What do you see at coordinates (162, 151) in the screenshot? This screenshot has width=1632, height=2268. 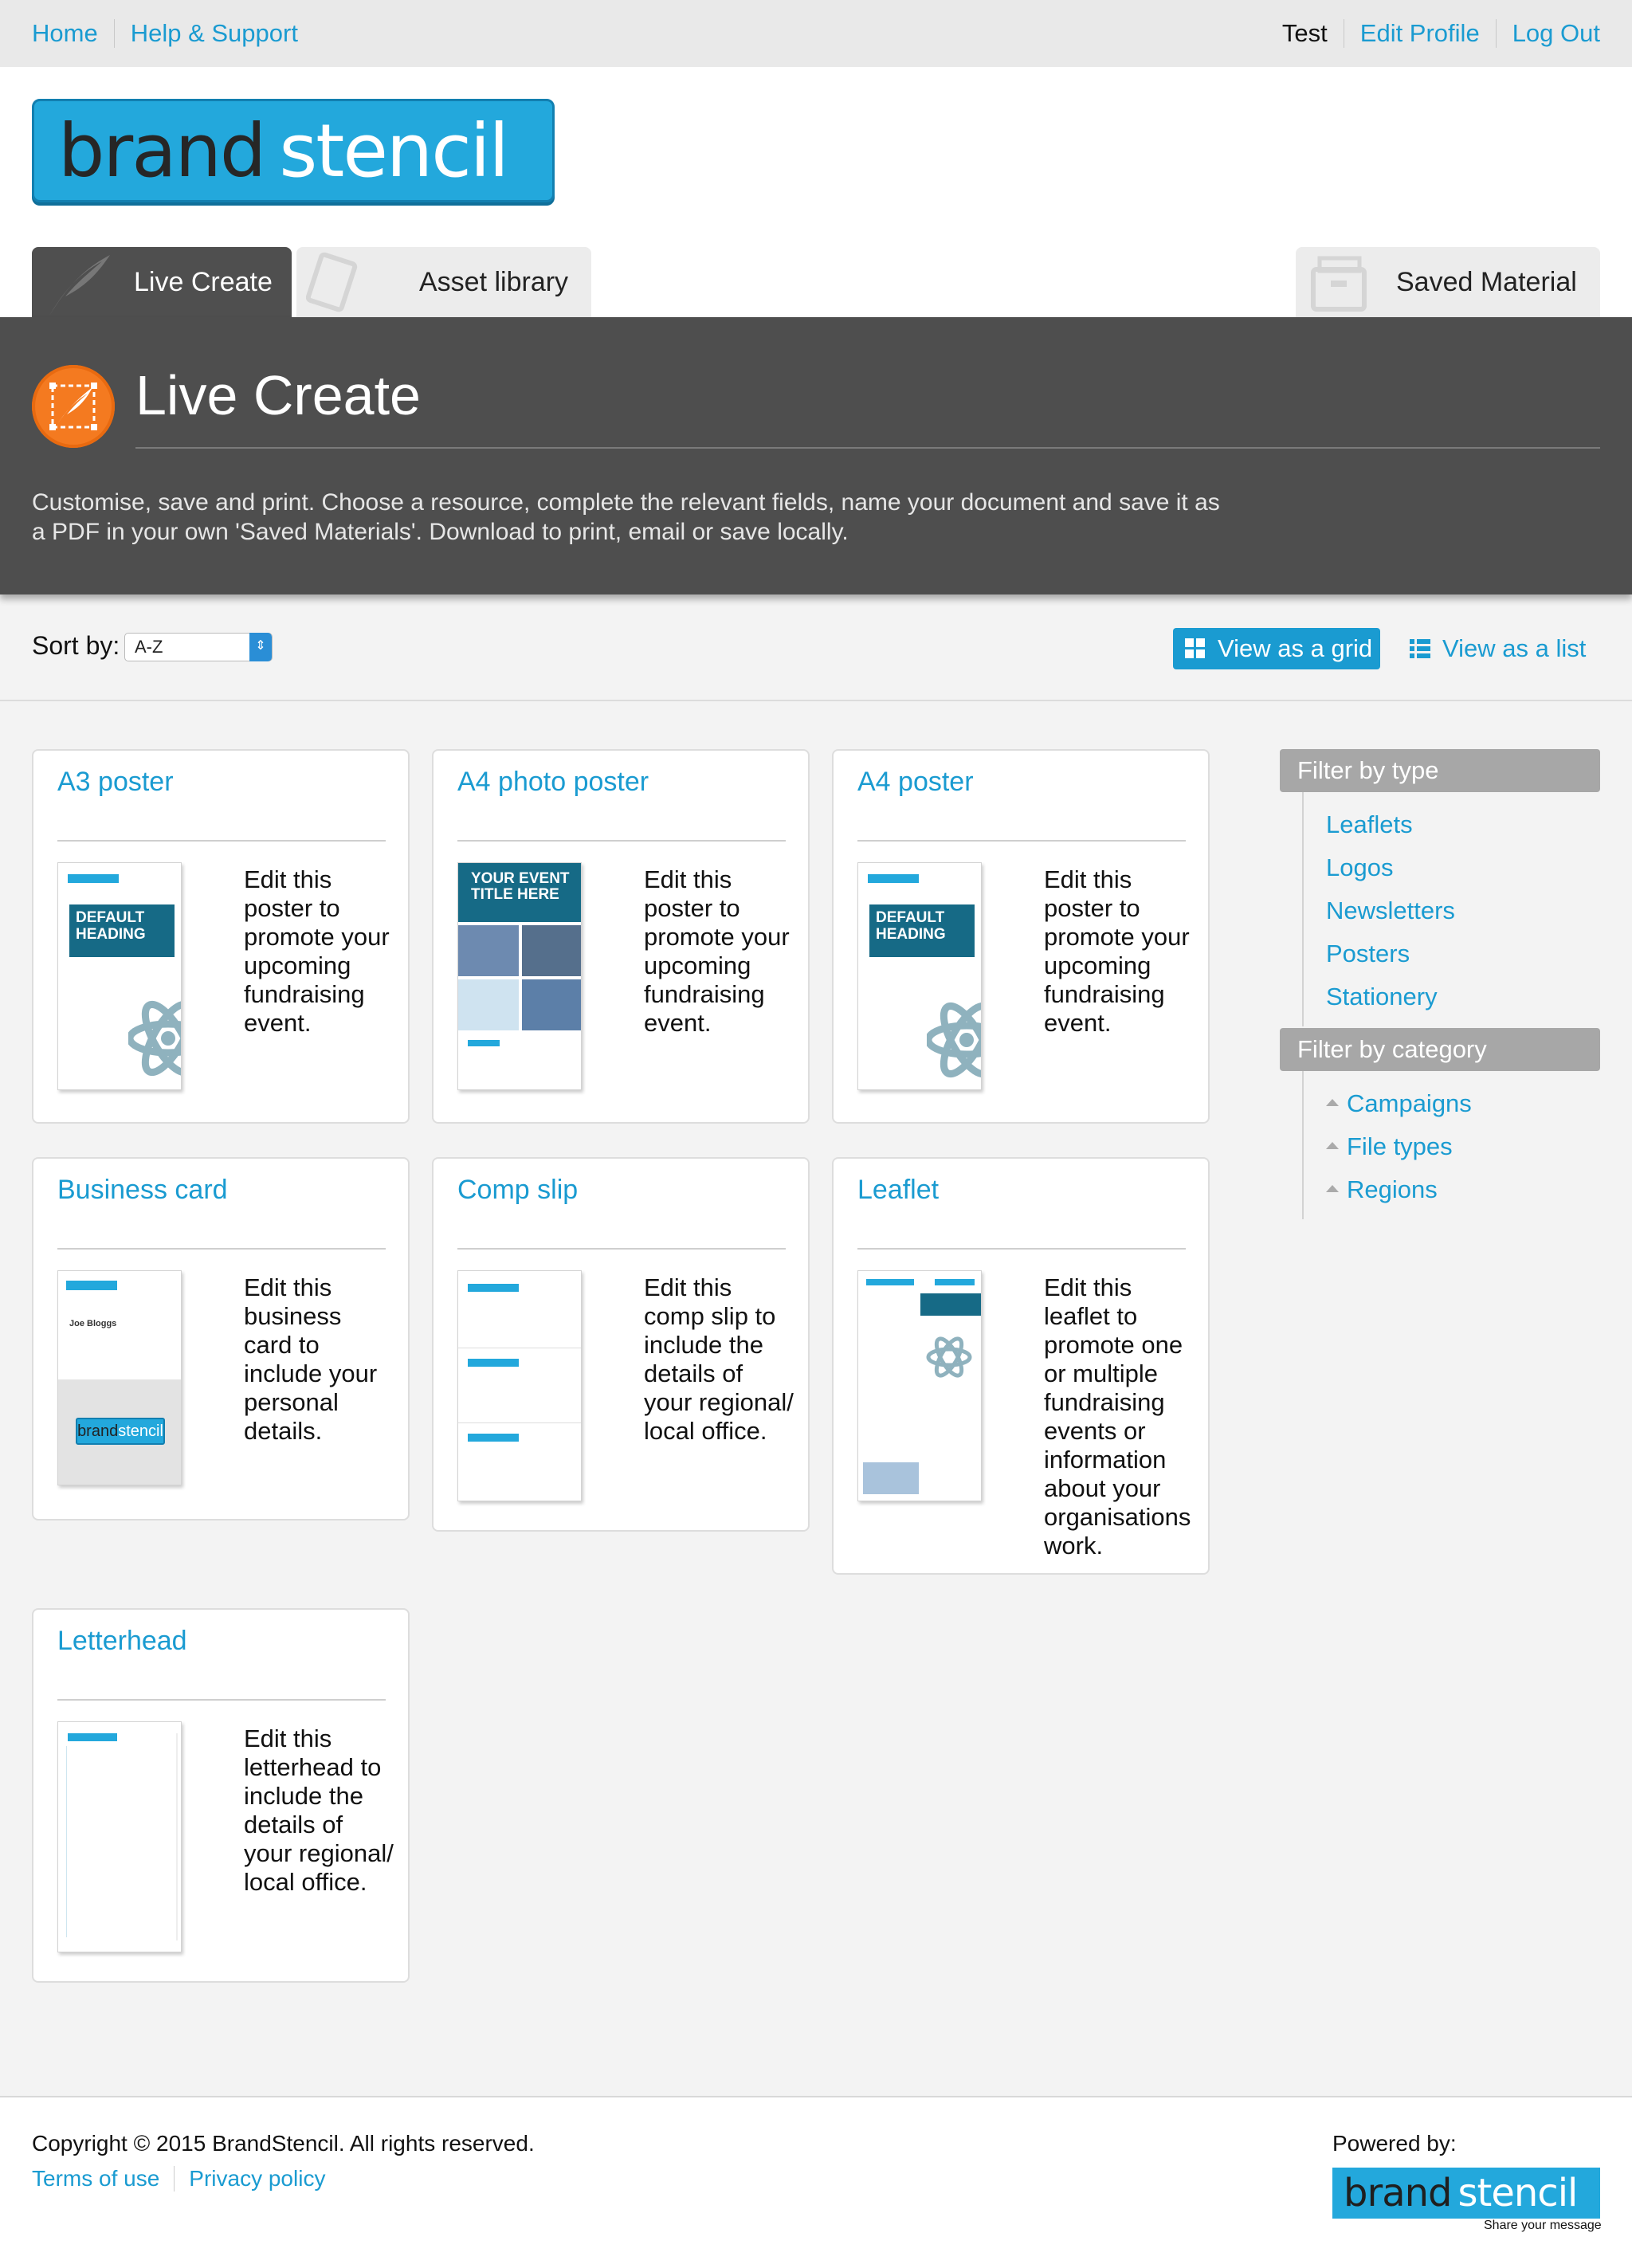 I see `logo-text-brand: brand` at bounding box center [162, 151].